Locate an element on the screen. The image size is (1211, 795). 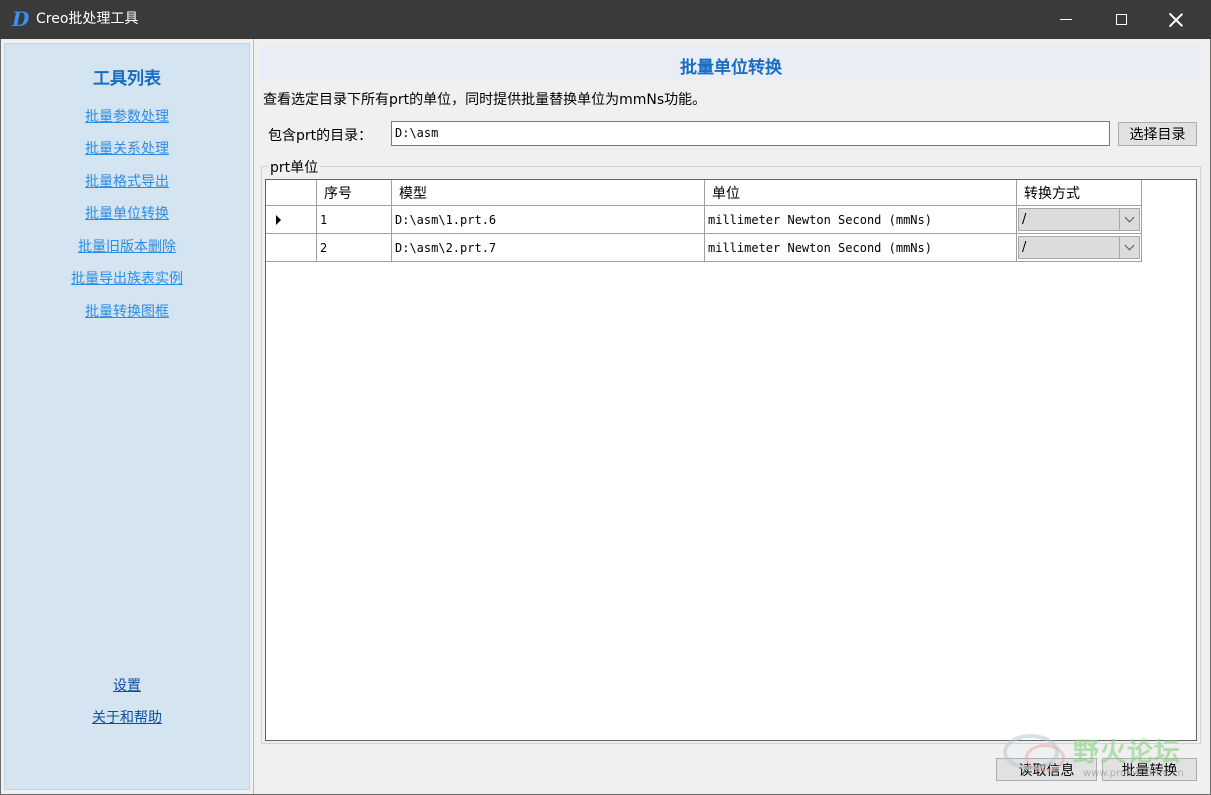
app-logo-icon: D is located at coordinates (21, 19).